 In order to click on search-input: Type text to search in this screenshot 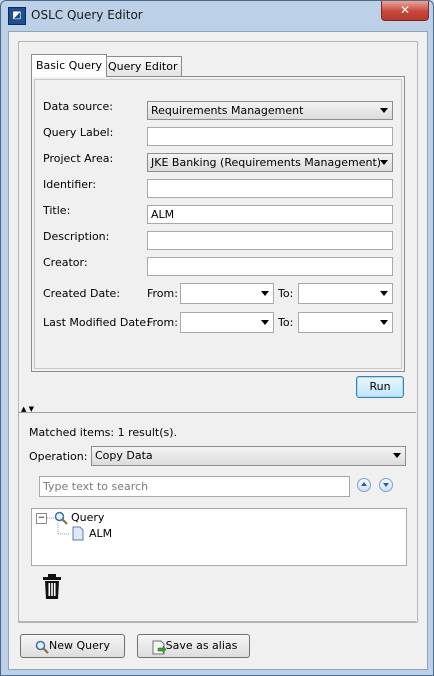, I will do `click(194, 486)`.